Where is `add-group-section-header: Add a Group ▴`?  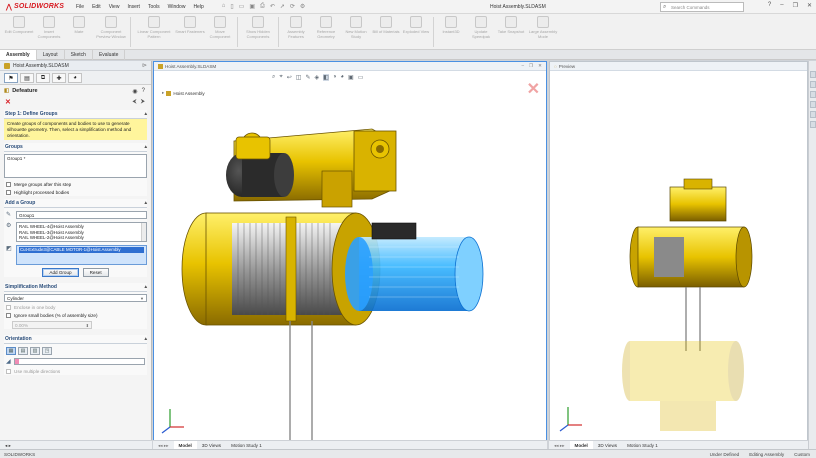 add-group-section-header: Add a Group ▴ is located at coordinates (75, 204).